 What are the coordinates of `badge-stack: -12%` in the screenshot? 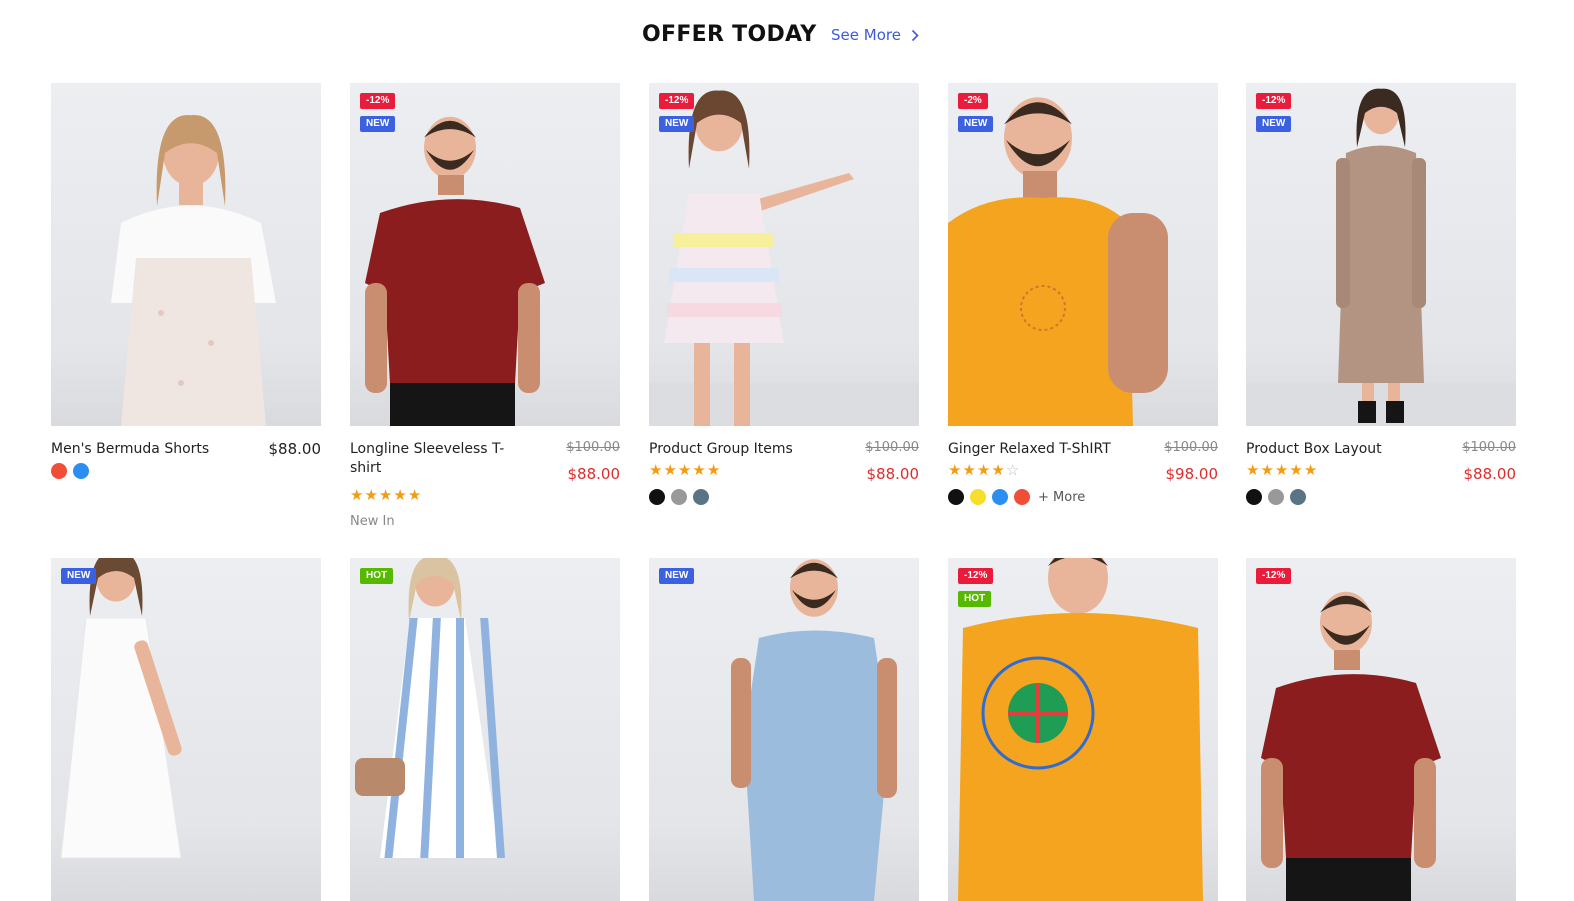 It's located at (1274, 576).